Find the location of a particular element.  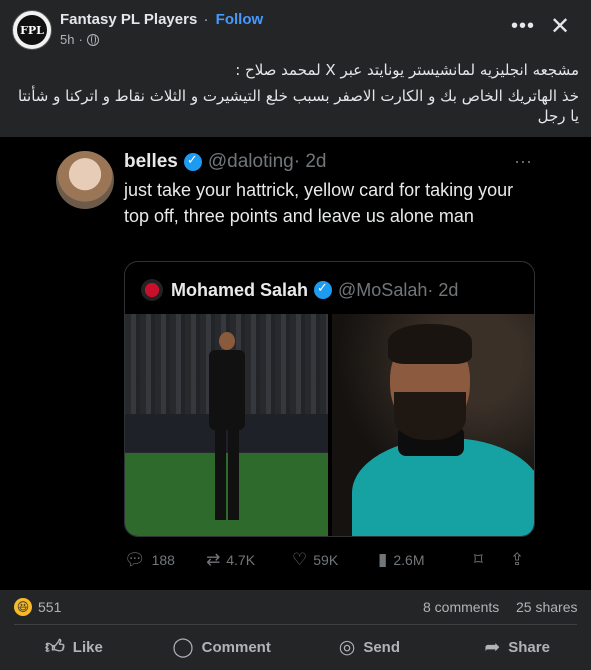

comment-button: ◯ Comment is located at coordinates (222, 647).